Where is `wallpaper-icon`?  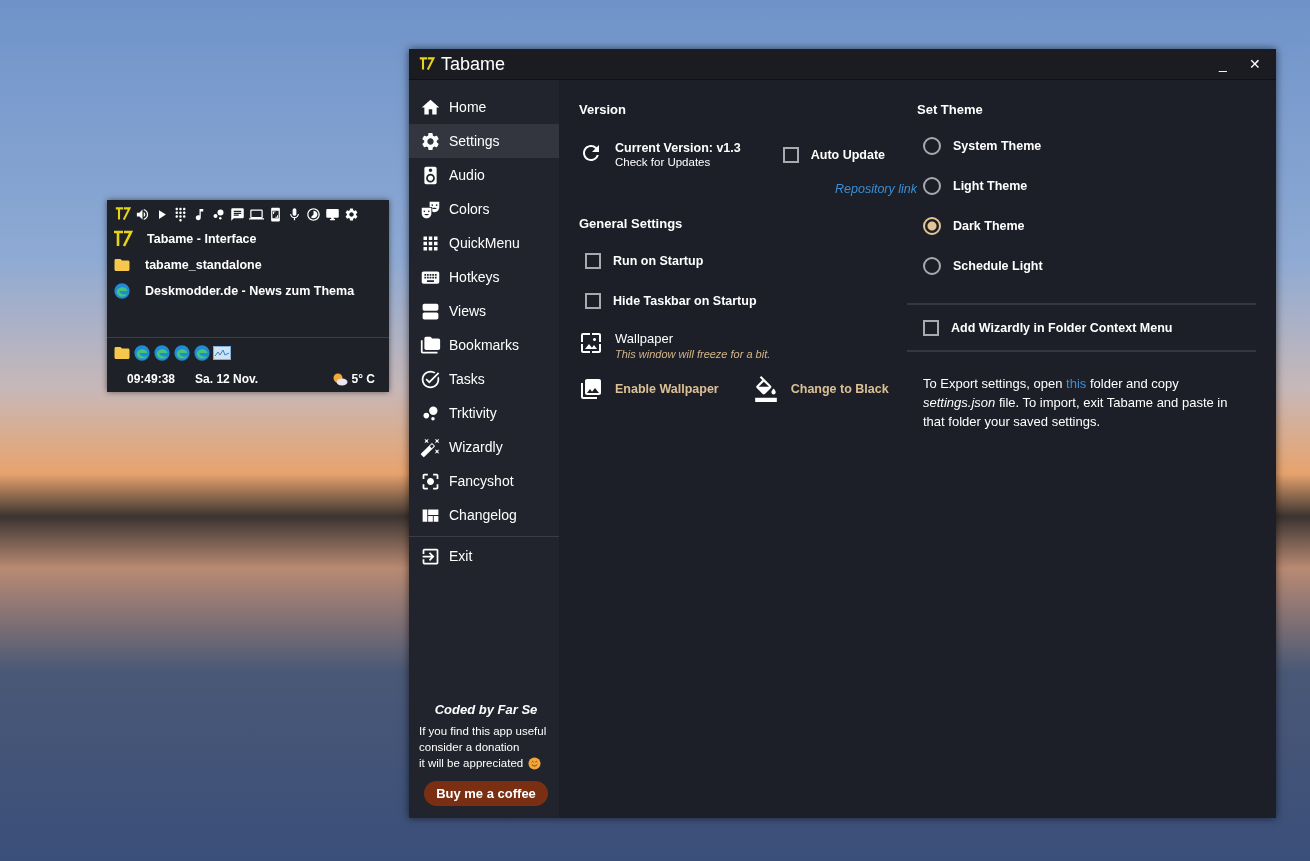
wallpaper-icon is located at coordinates (591, 343).